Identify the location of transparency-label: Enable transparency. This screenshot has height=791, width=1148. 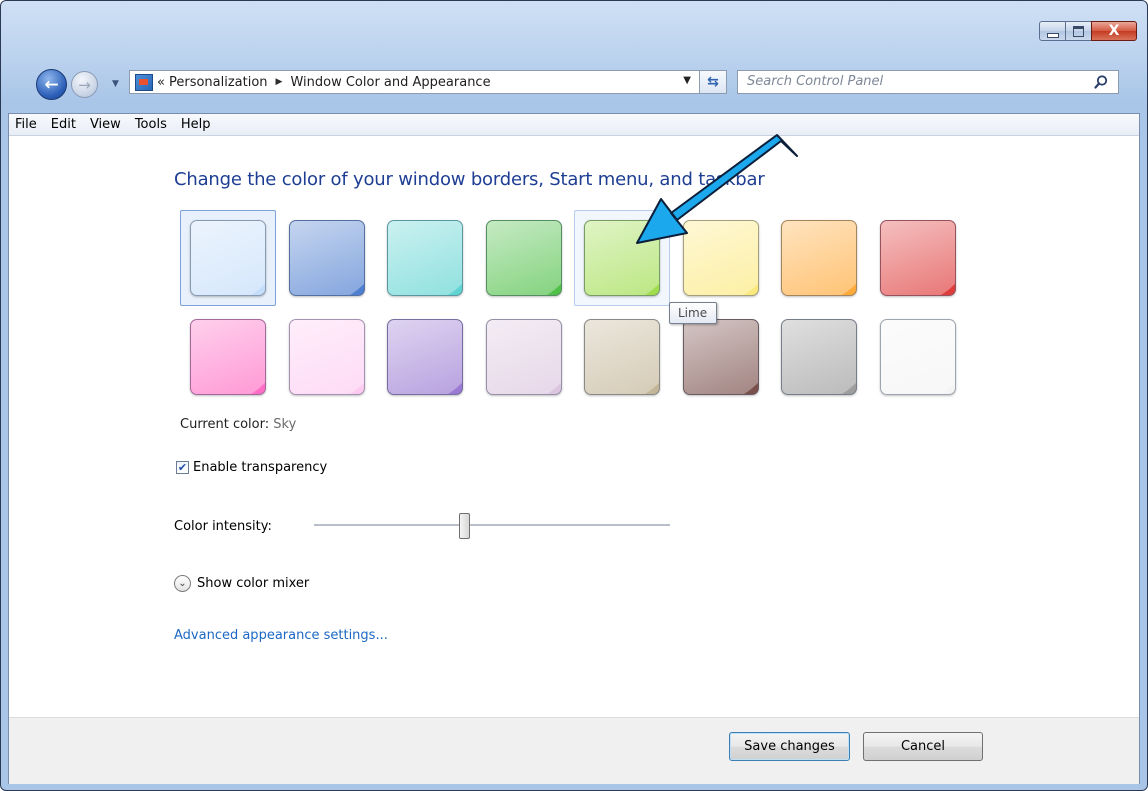
(260, 467).